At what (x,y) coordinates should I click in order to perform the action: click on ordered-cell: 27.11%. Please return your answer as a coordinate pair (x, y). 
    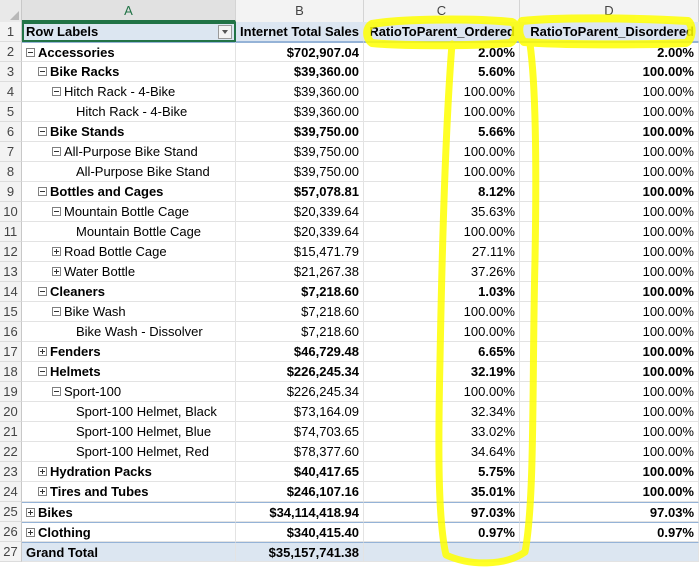
    Looking at the image, I should click on (442, 252).